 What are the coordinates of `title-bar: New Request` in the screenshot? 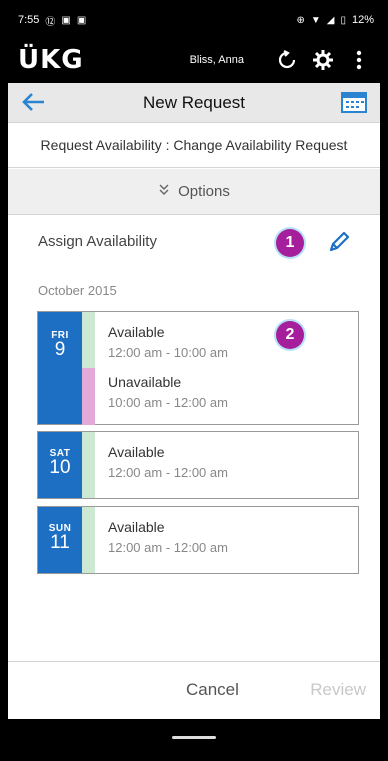 It's located at (194, 103).